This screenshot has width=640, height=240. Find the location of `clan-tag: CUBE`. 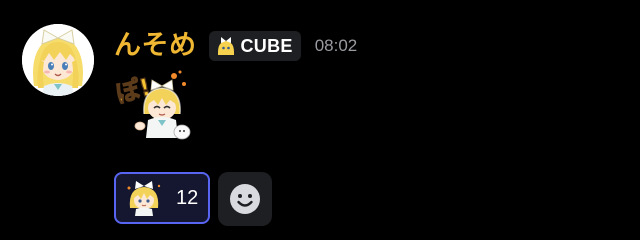

clan-tag: CUBE is located at coordinates (254, 46).